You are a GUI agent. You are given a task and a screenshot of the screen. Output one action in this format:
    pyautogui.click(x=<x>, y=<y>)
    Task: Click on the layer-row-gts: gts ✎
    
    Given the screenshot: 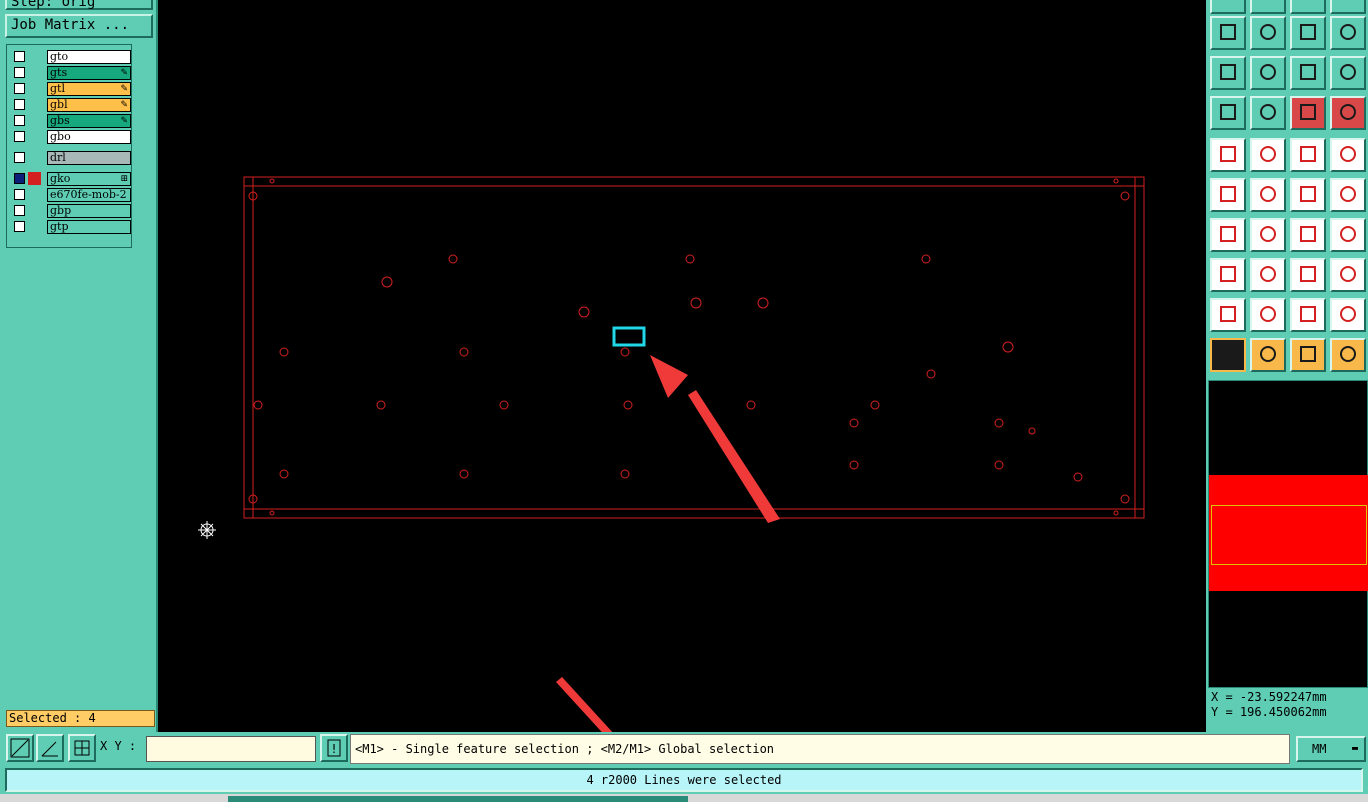 What is the action you would take?
    pyautogui.click(x=71, y=73)
    